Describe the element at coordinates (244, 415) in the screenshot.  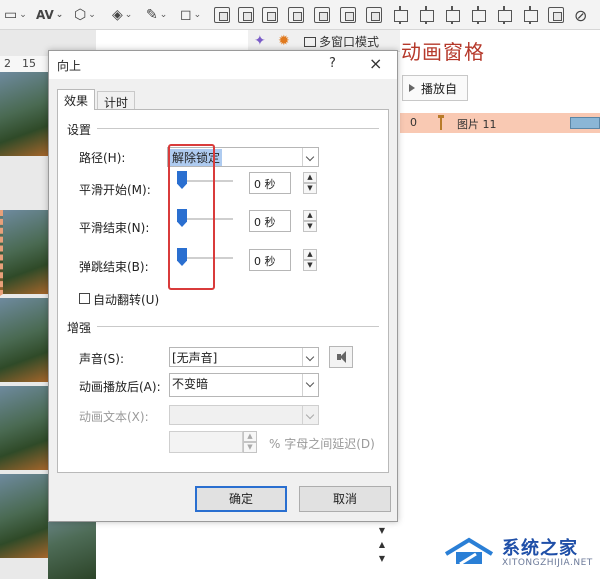
I see `animate-text-select` at that location.